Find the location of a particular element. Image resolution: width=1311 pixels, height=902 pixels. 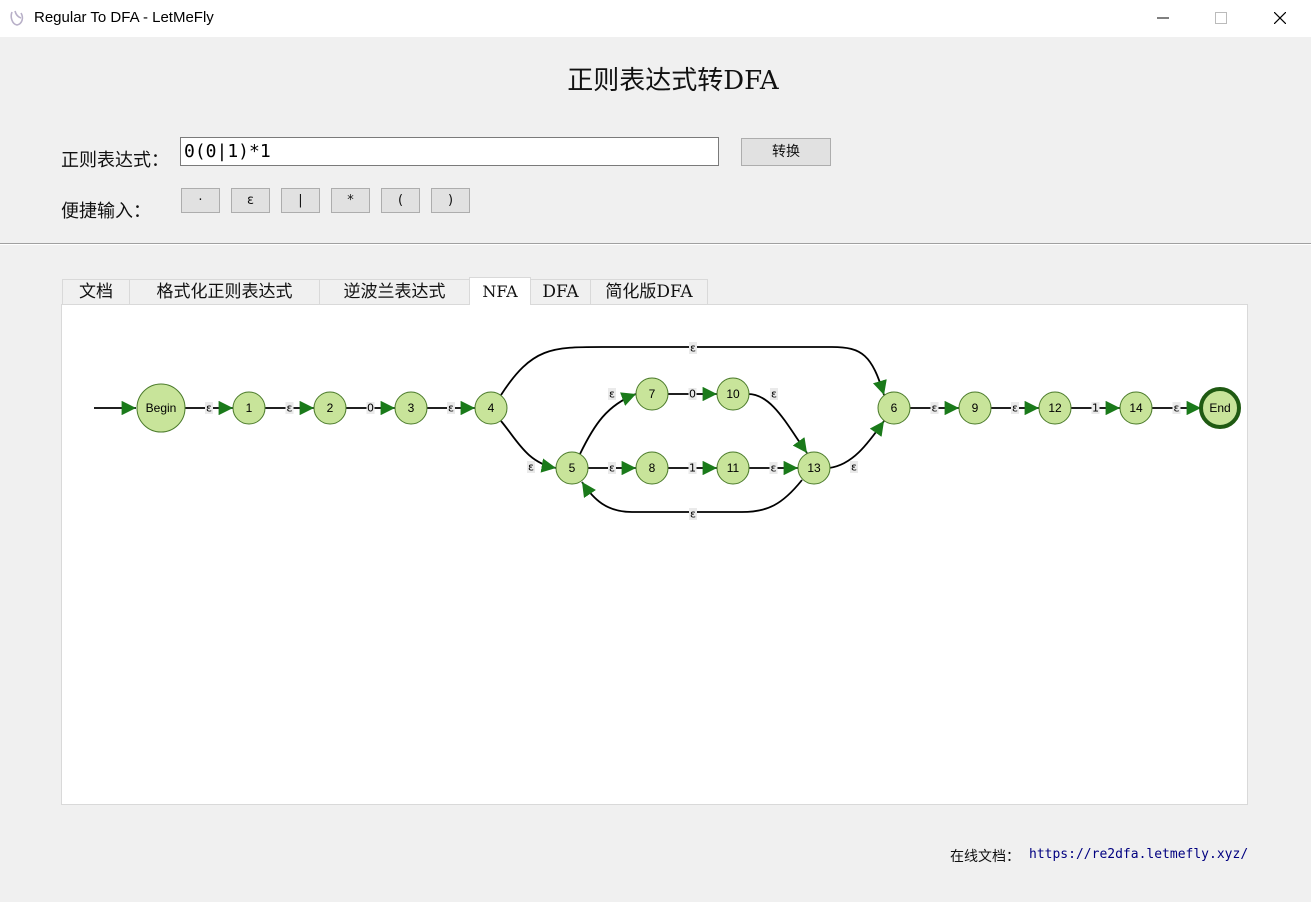

nfa-node-label: 3 is located at coordinates (411, 408).